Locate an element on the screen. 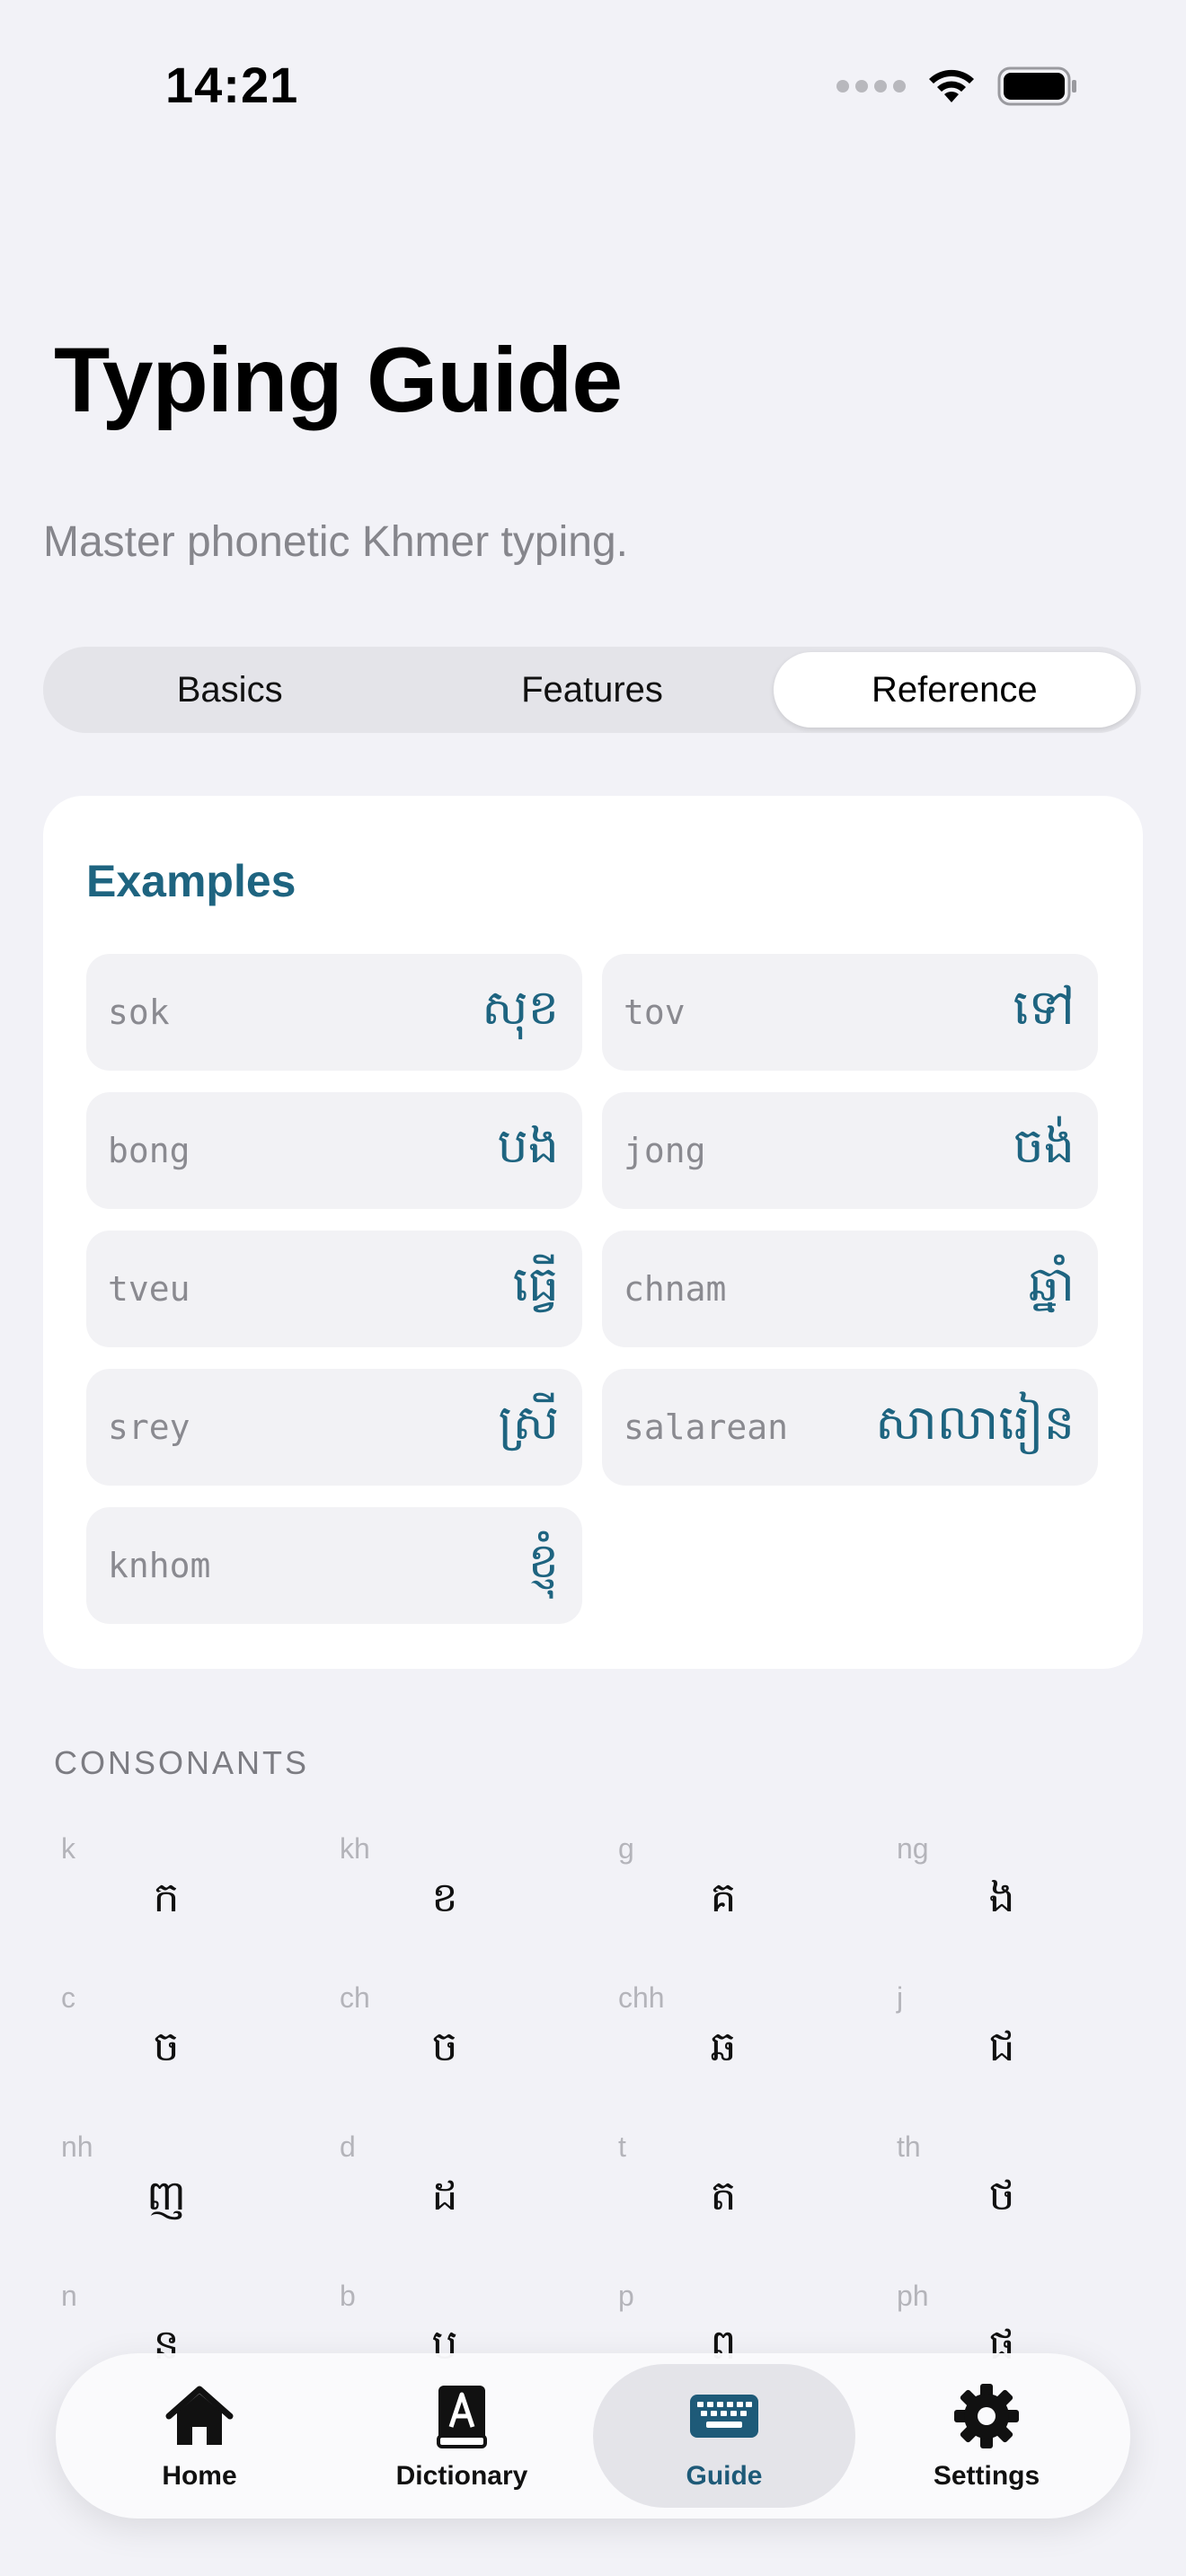  consonant-roman: nh is located at coordinates (77, 2146).